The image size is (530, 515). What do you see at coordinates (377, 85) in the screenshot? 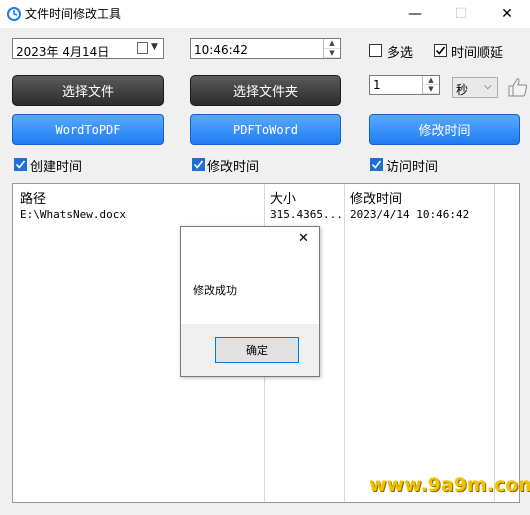
I see `step-value: 1` at bounding box center [377, 85].